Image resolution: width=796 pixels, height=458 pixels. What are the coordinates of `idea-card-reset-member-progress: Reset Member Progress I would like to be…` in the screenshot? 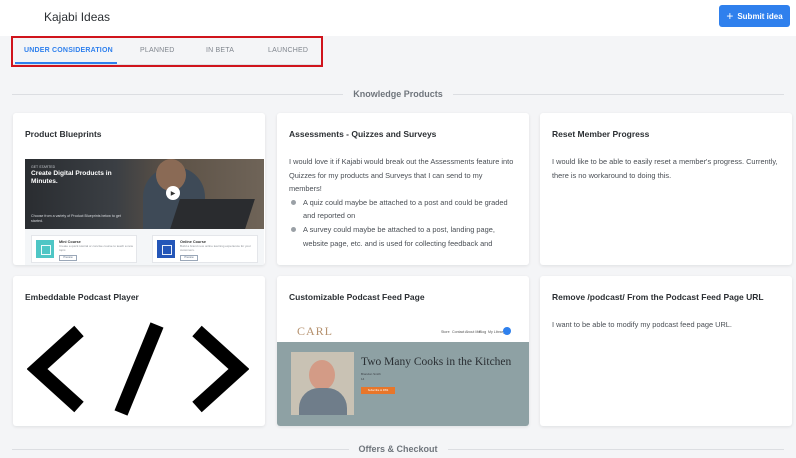 It's located at (666, 189).